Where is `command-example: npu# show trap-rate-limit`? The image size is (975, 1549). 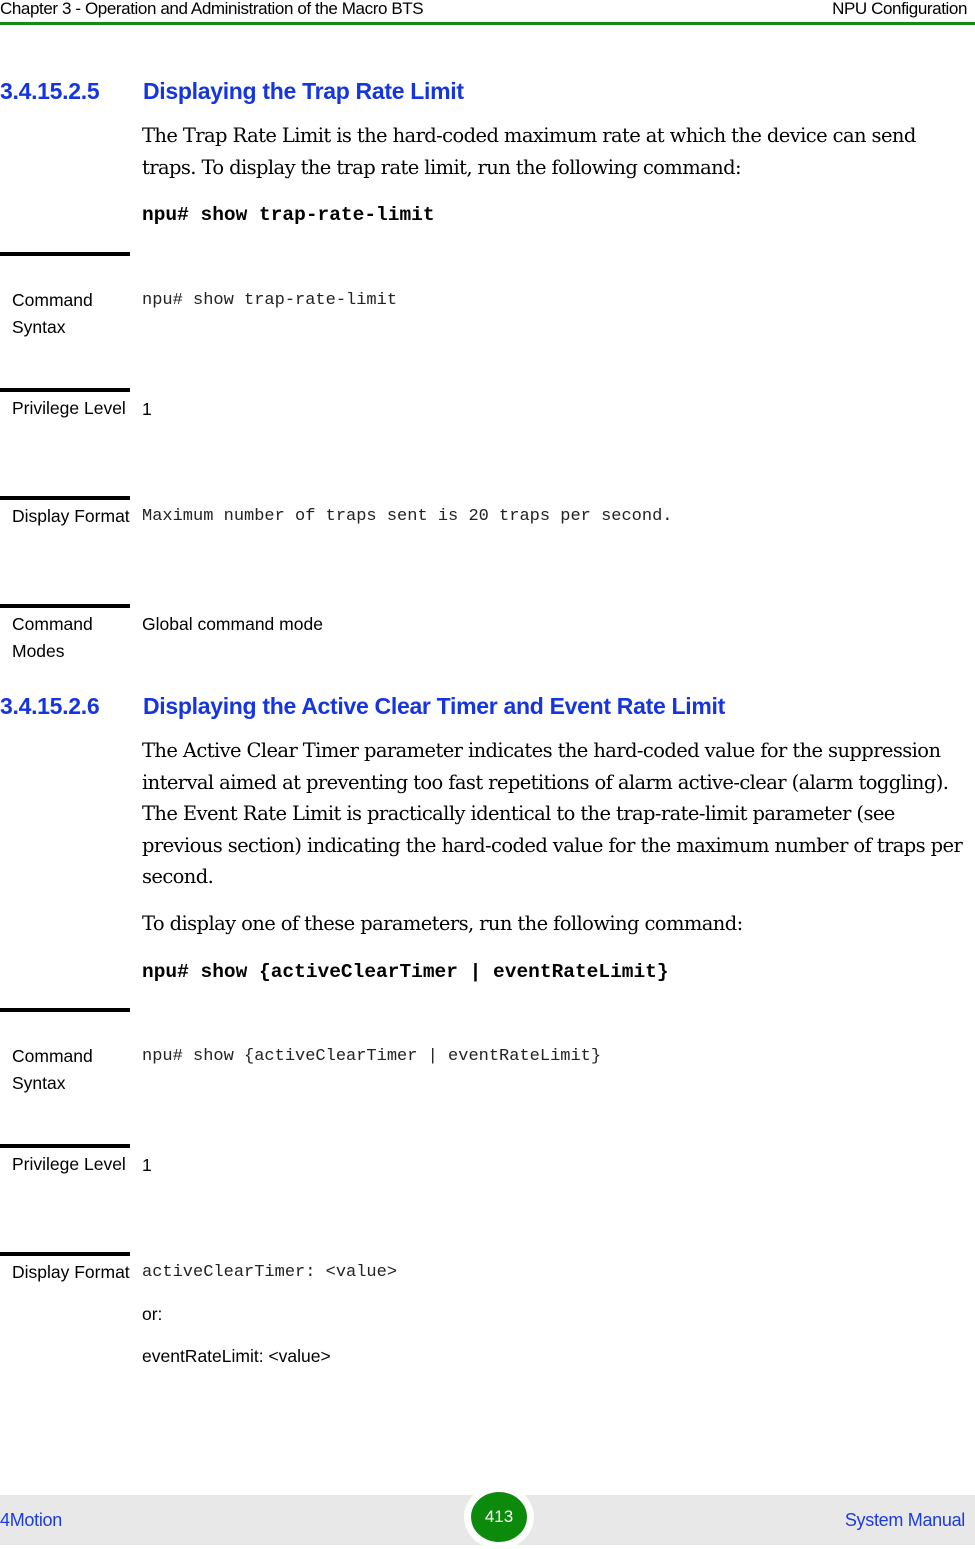 command-example: npu# show trap-rate-limit is located at coordinates (288, 215).